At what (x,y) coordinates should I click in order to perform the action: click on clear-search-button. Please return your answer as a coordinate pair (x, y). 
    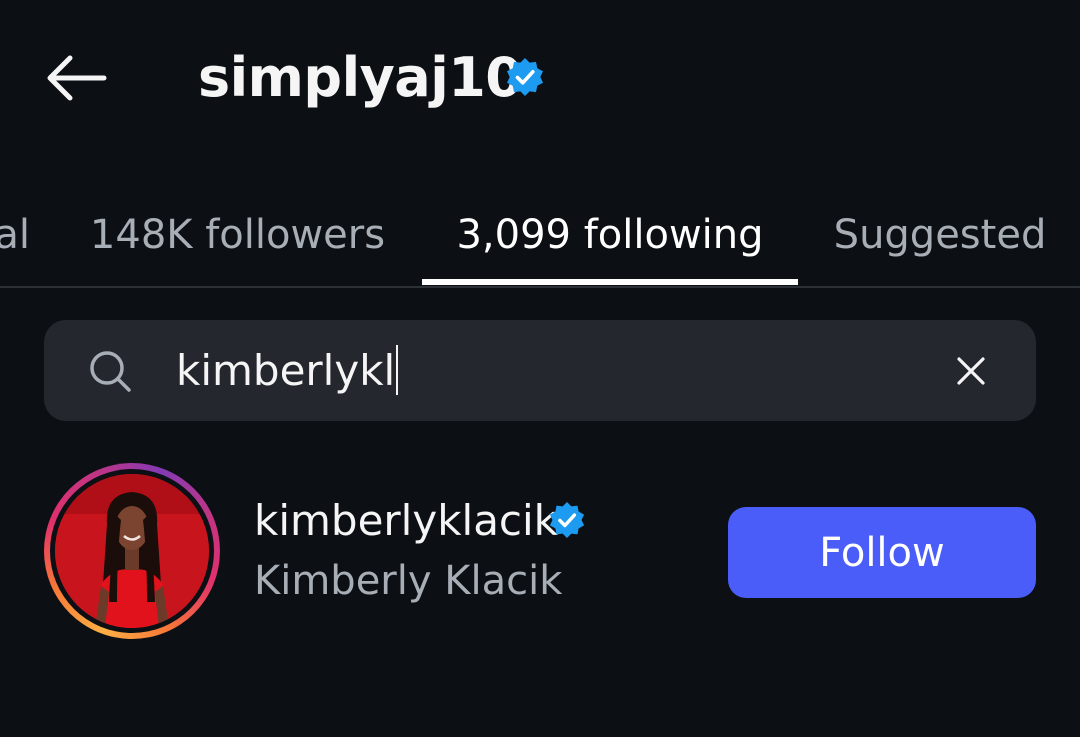
    Looking at the image, I should click on (971, 371).